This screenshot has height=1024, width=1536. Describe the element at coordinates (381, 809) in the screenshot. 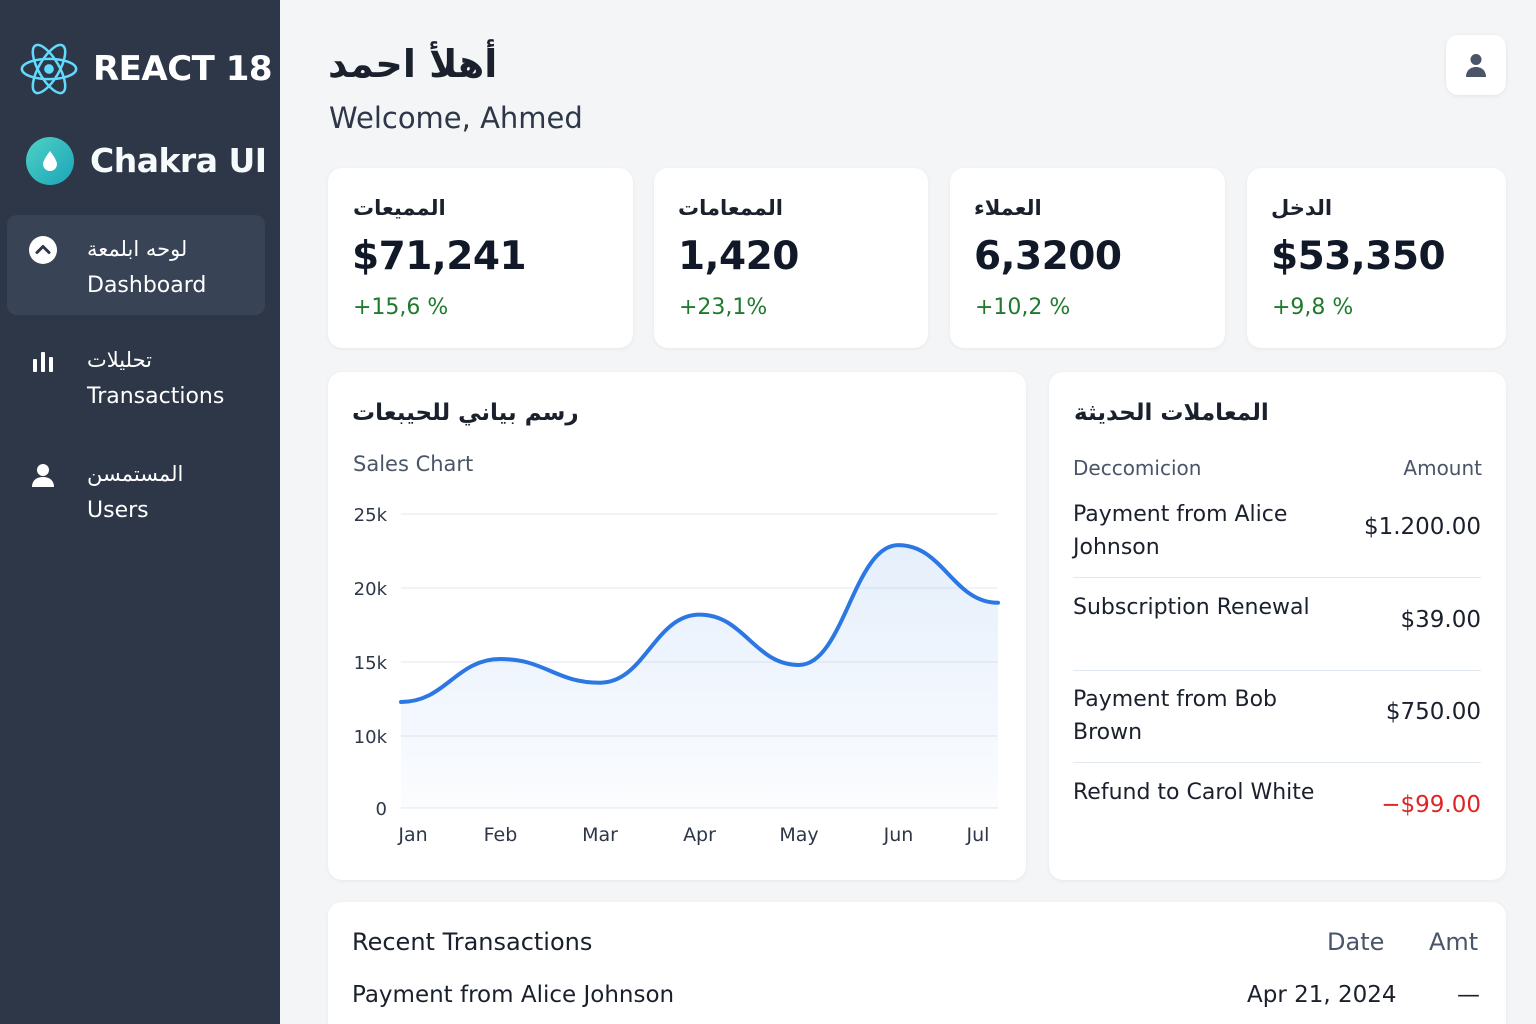

I see `y-tick-label: 0` at that location.